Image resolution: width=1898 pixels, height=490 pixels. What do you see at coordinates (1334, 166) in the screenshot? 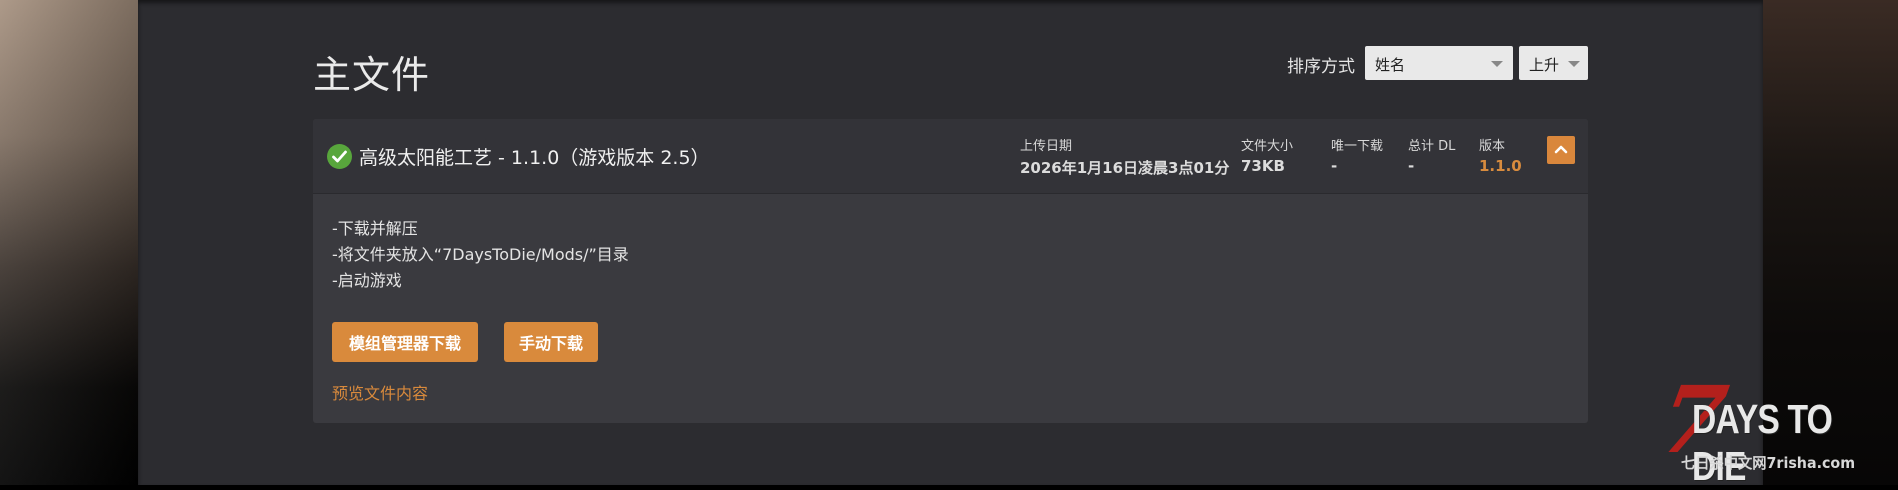
I see `unique-dl-value: -` at bounding box center [1334, 166].